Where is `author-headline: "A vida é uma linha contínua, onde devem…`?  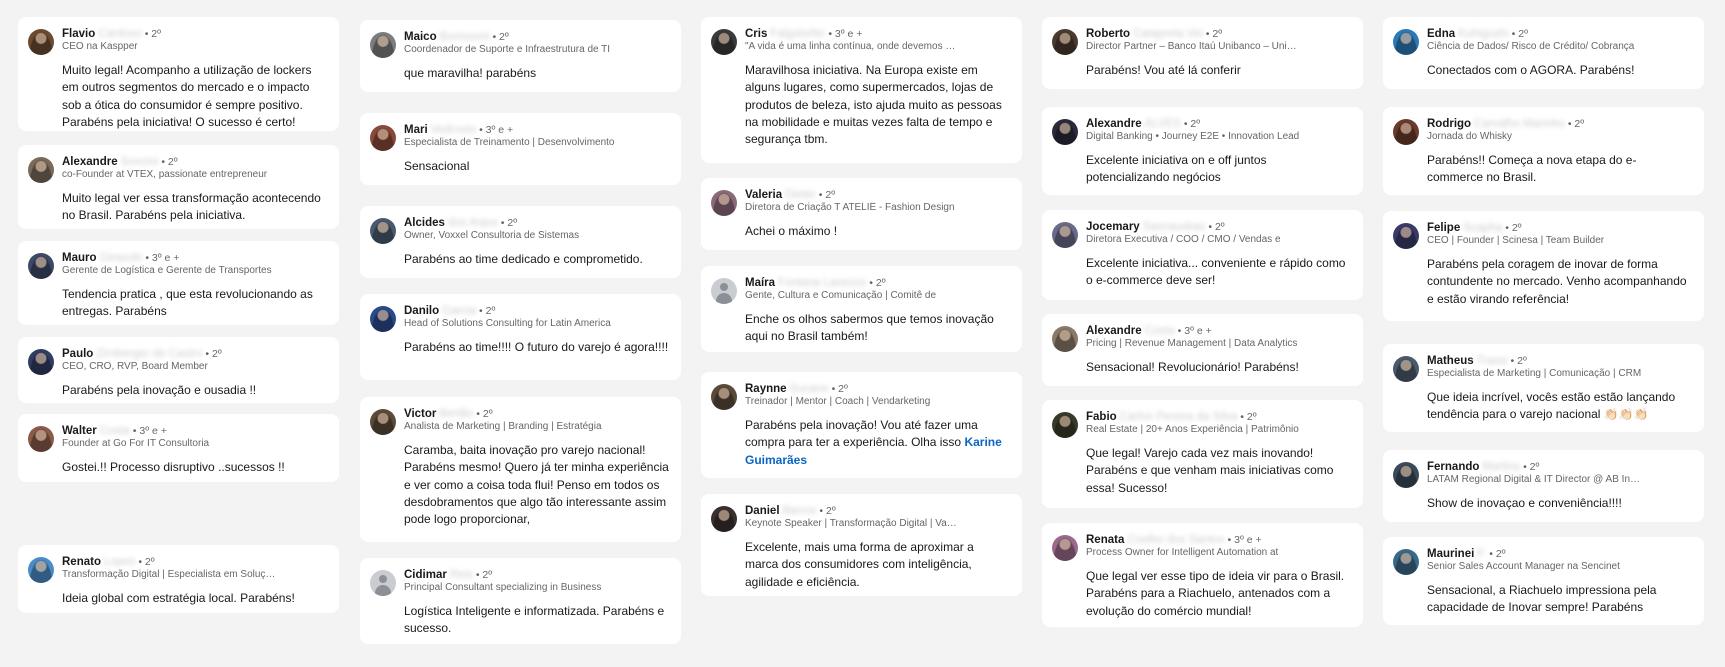
author-headline: "A vida é uma linha contínua, onde devem… is located at coordinates (852, 46).